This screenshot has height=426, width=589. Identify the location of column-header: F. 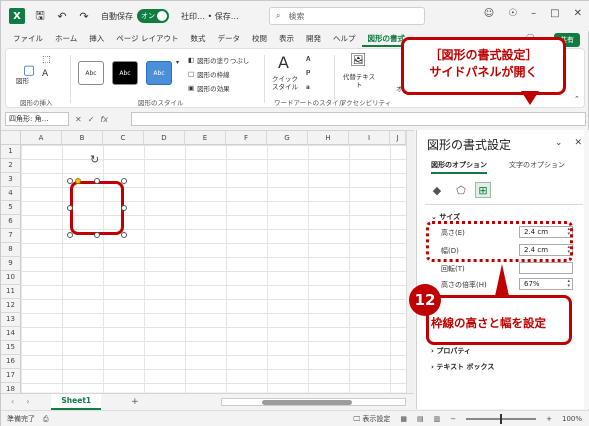
(246, 138).